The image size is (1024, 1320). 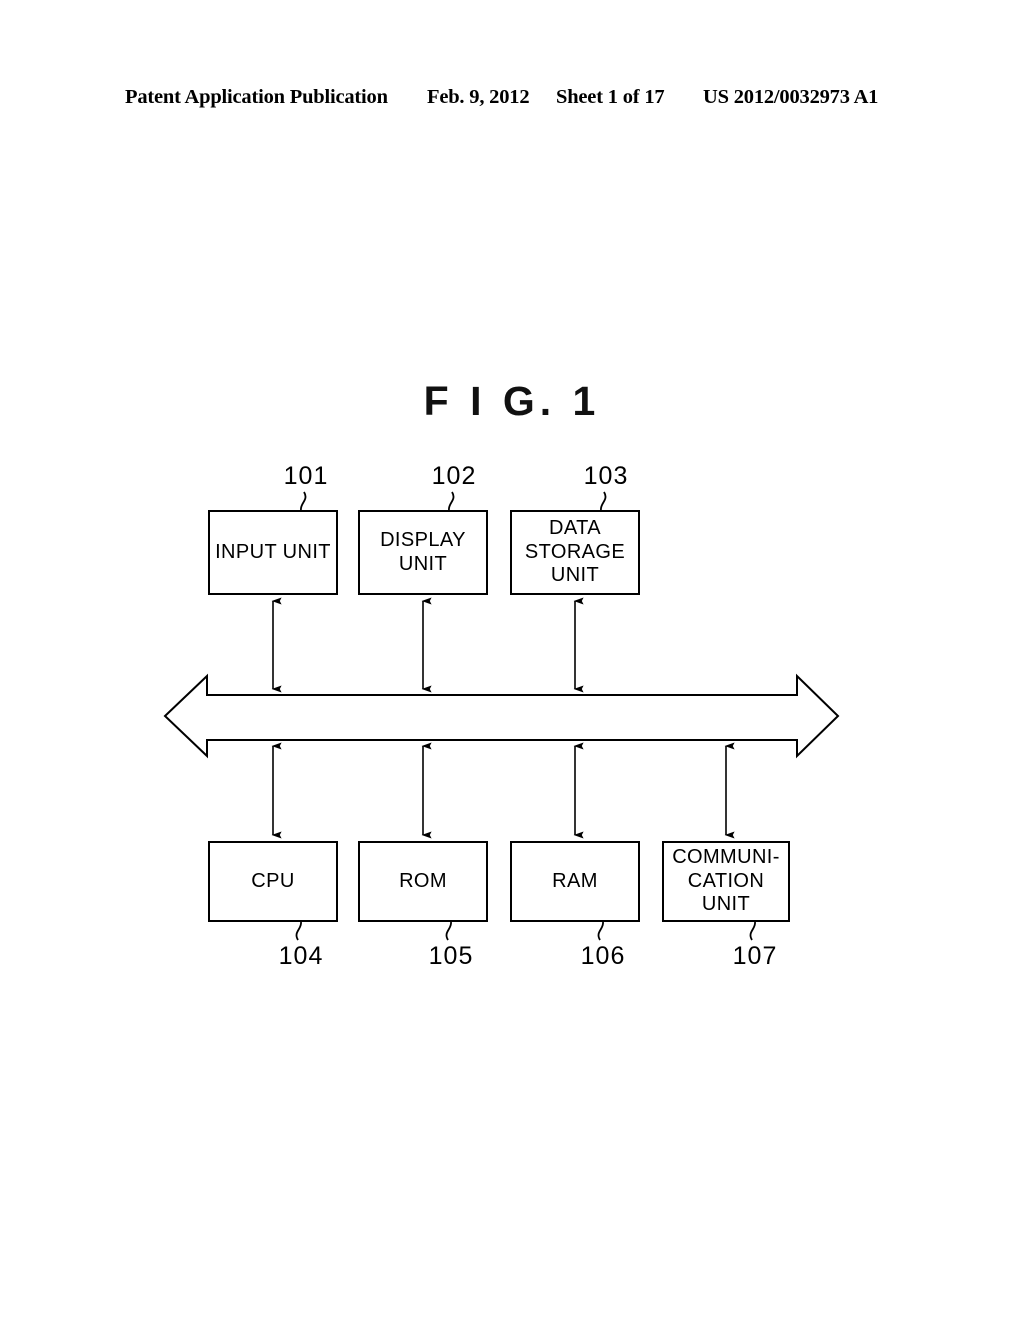 I want to click on block-ram: RAM, so click(x=575, y=881).